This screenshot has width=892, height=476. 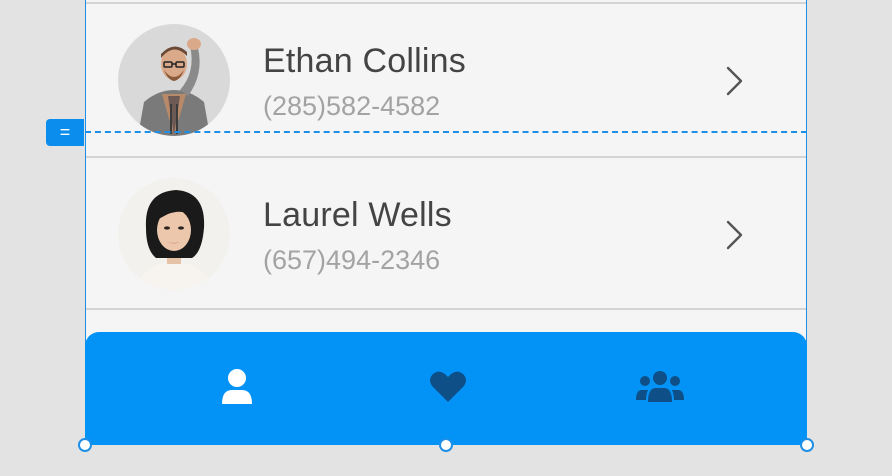 What do you see at coordinates (85, 445) in the screenshot?
I see `resize-handle-bottom-left` at bounding box center [85, 445].